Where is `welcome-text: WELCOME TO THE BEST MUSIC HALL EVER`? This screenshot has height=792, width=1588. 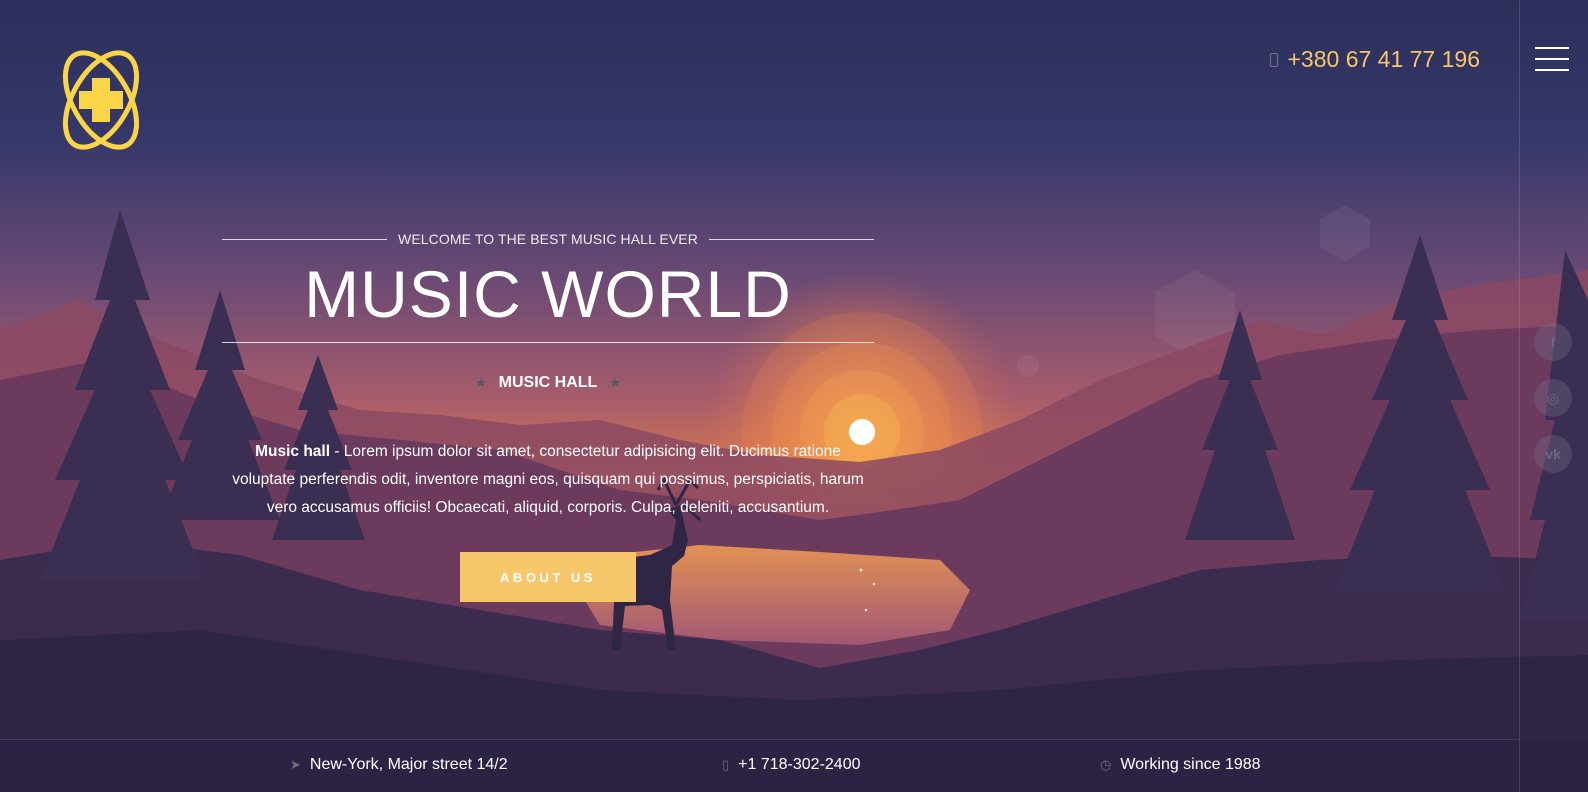 welcome-text: WELCOME TO THE BEST MUSIC HALL EVER is located at coordinates (548, 239).